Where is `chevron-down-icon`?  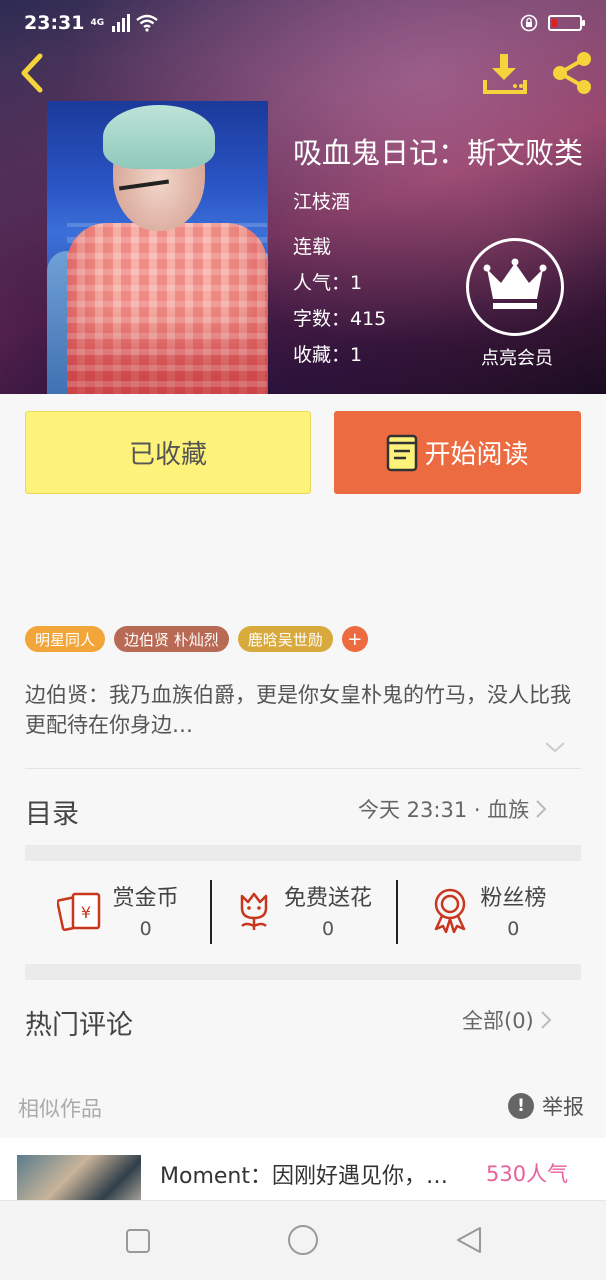
chevron-down-icon is located at coordinates (555, 747).